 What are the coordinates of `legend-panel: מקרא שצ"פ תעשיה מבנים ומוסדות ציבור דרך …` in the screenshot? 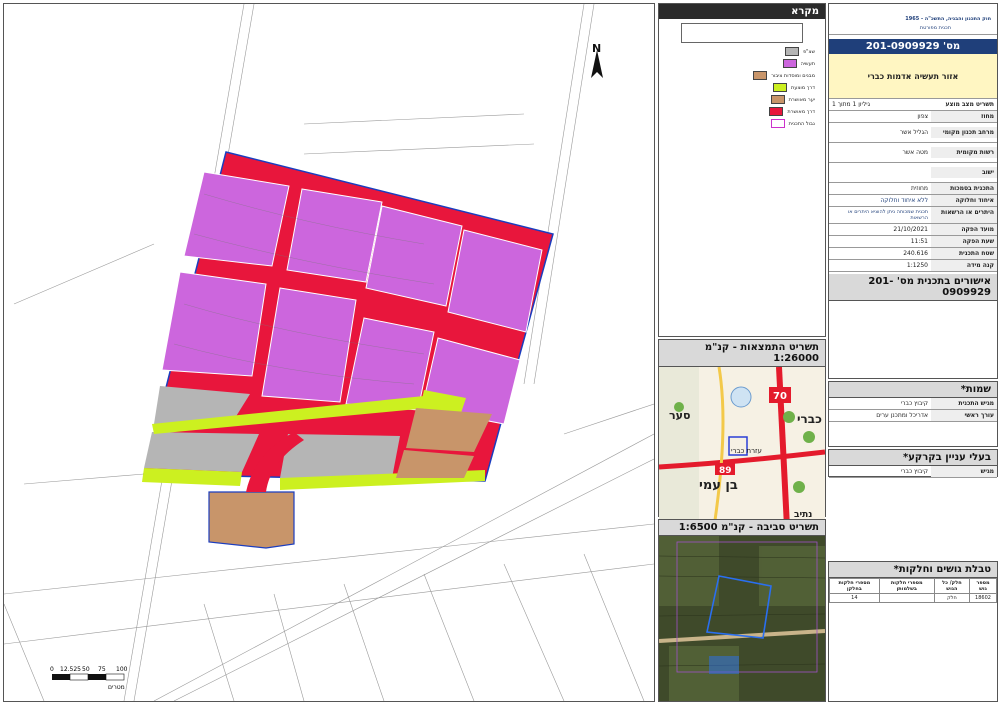 It's located at (742, 170).